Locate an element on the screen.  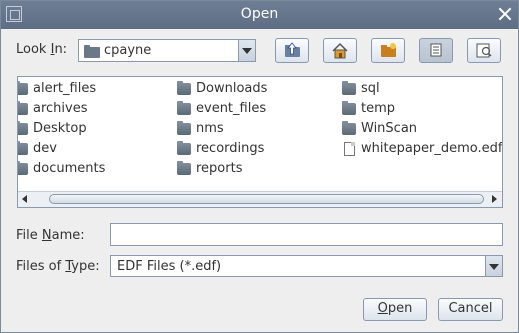
file-name: WinScan is located at coordinates (389, 128).